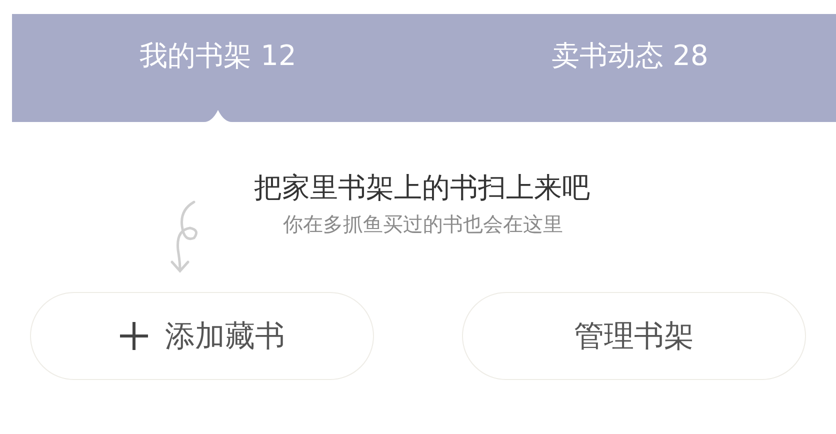 Image resolution: width=836 pixels, height=434 pixels. I want to click on empty-title: 把家里书架上的书扫上来吧, so click(422, 188).